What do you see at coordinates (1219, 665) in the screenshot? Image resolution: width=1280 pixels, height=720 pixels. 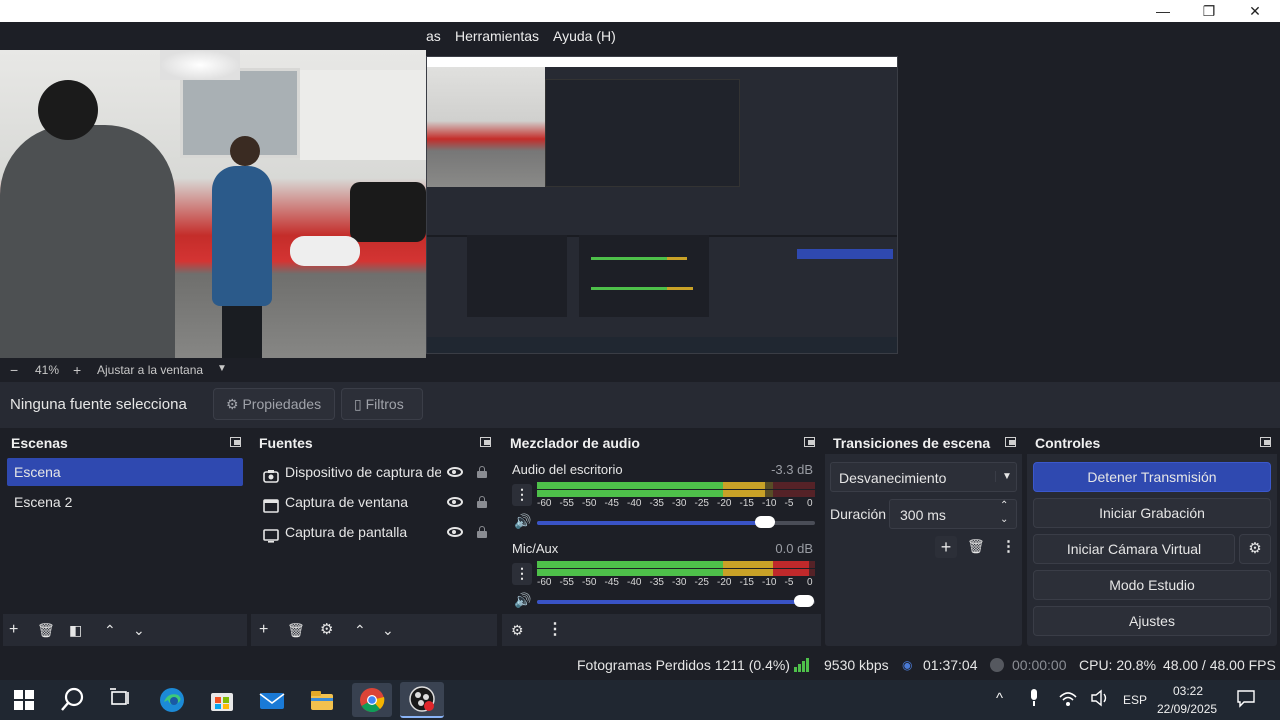 I see `fps: 48.00 / 48.00 FPS` at bounding box center [1219, 665].